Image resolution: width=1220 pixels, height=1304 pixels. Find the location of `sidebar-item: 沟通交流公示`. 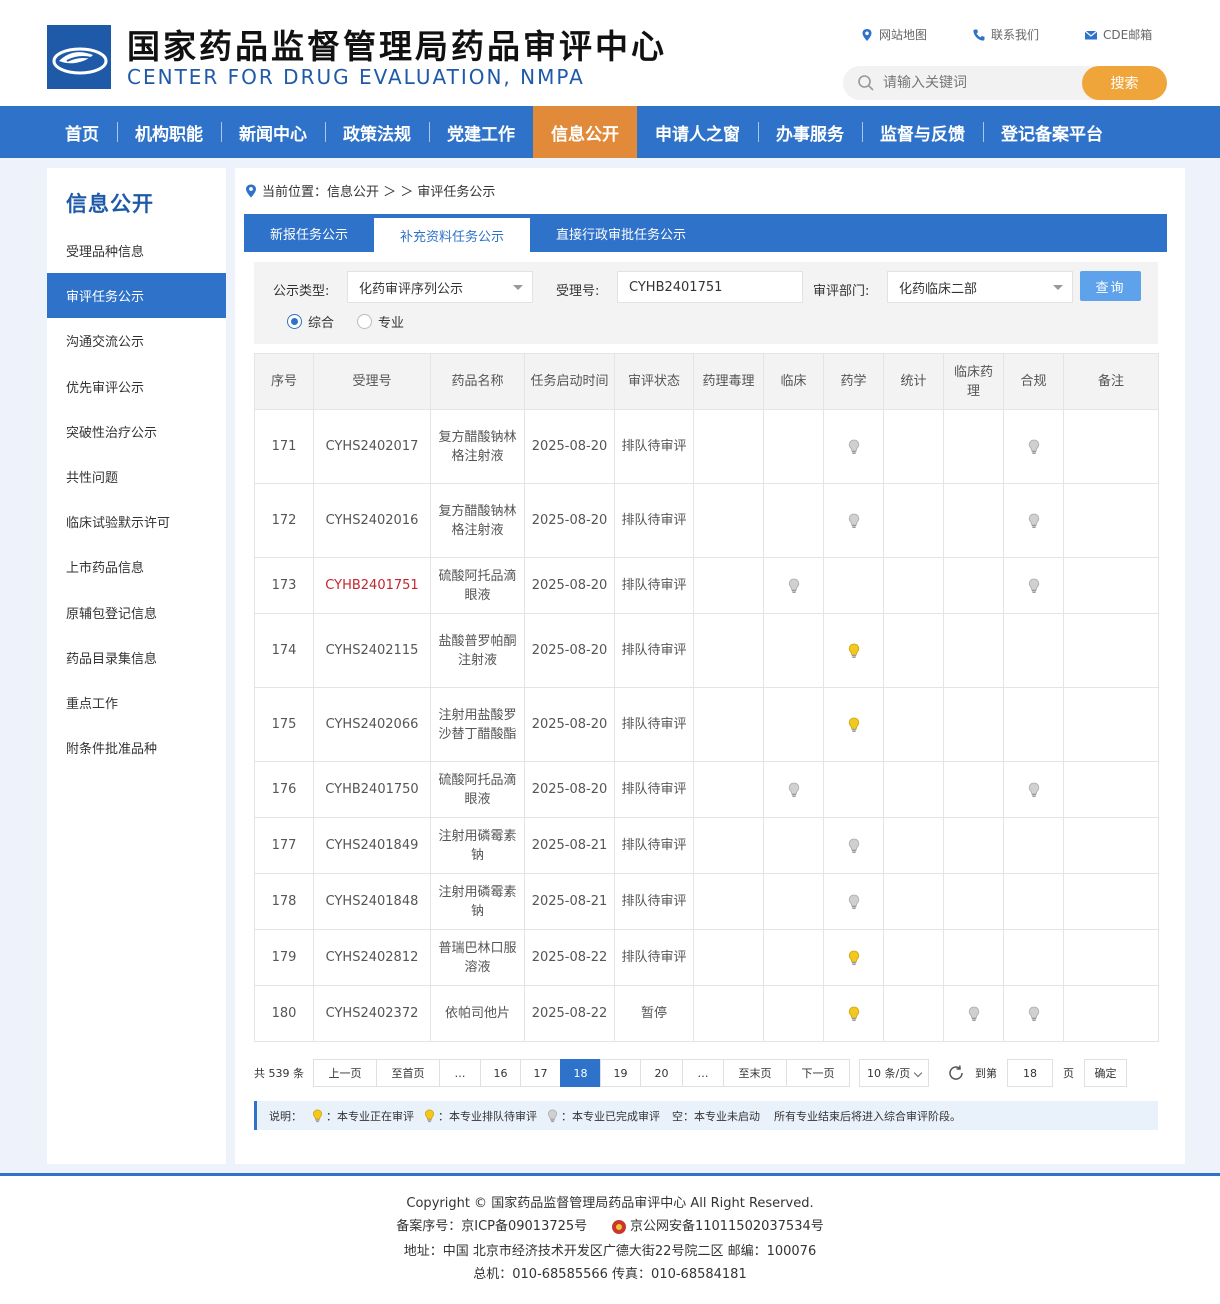

sidebar-item: 沟通交流公示 is located at coordinates (136, 340).